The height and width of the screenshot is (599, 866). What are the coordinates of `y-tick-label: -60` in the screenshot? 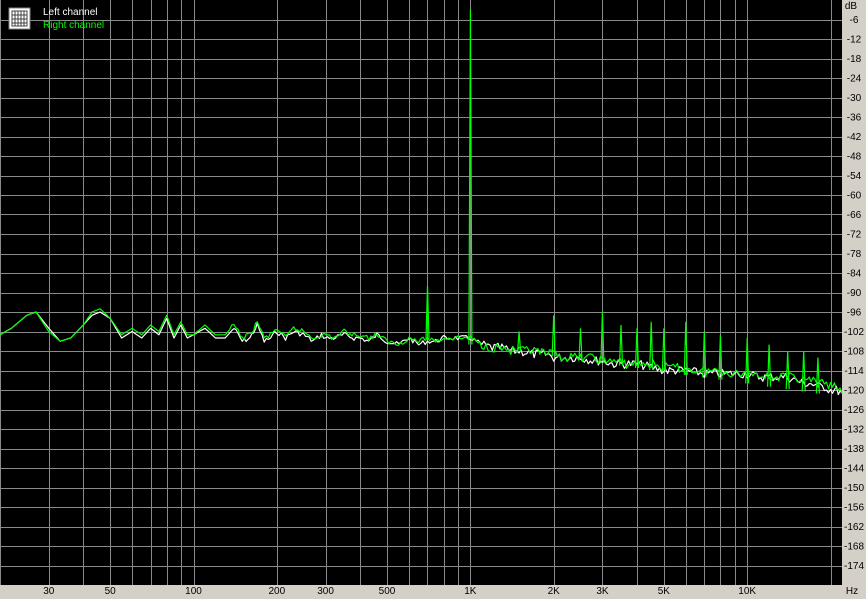 It's located at (854, 196).